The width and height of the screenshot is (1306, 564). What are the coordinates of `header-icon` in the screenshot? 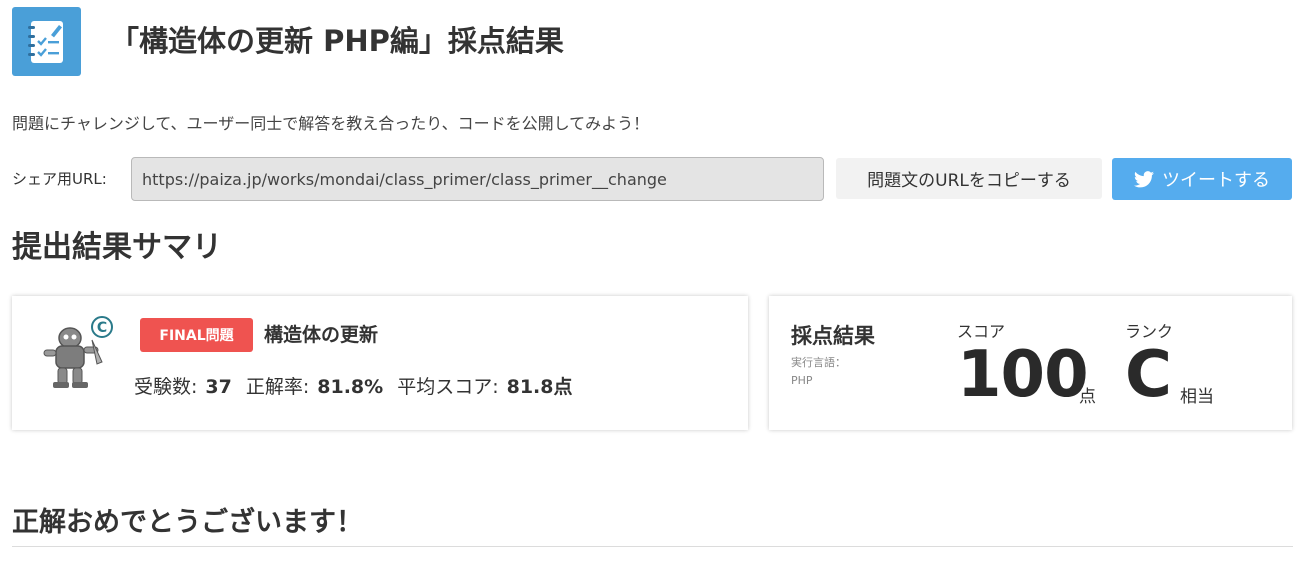 It's located at (46, 41).